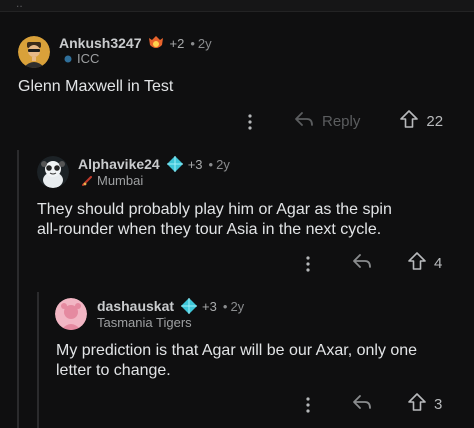 The image size is (474, 428). Describe the element at coordinates (135, 306) in the screenshot. I see `username: dashauskat` at that location.